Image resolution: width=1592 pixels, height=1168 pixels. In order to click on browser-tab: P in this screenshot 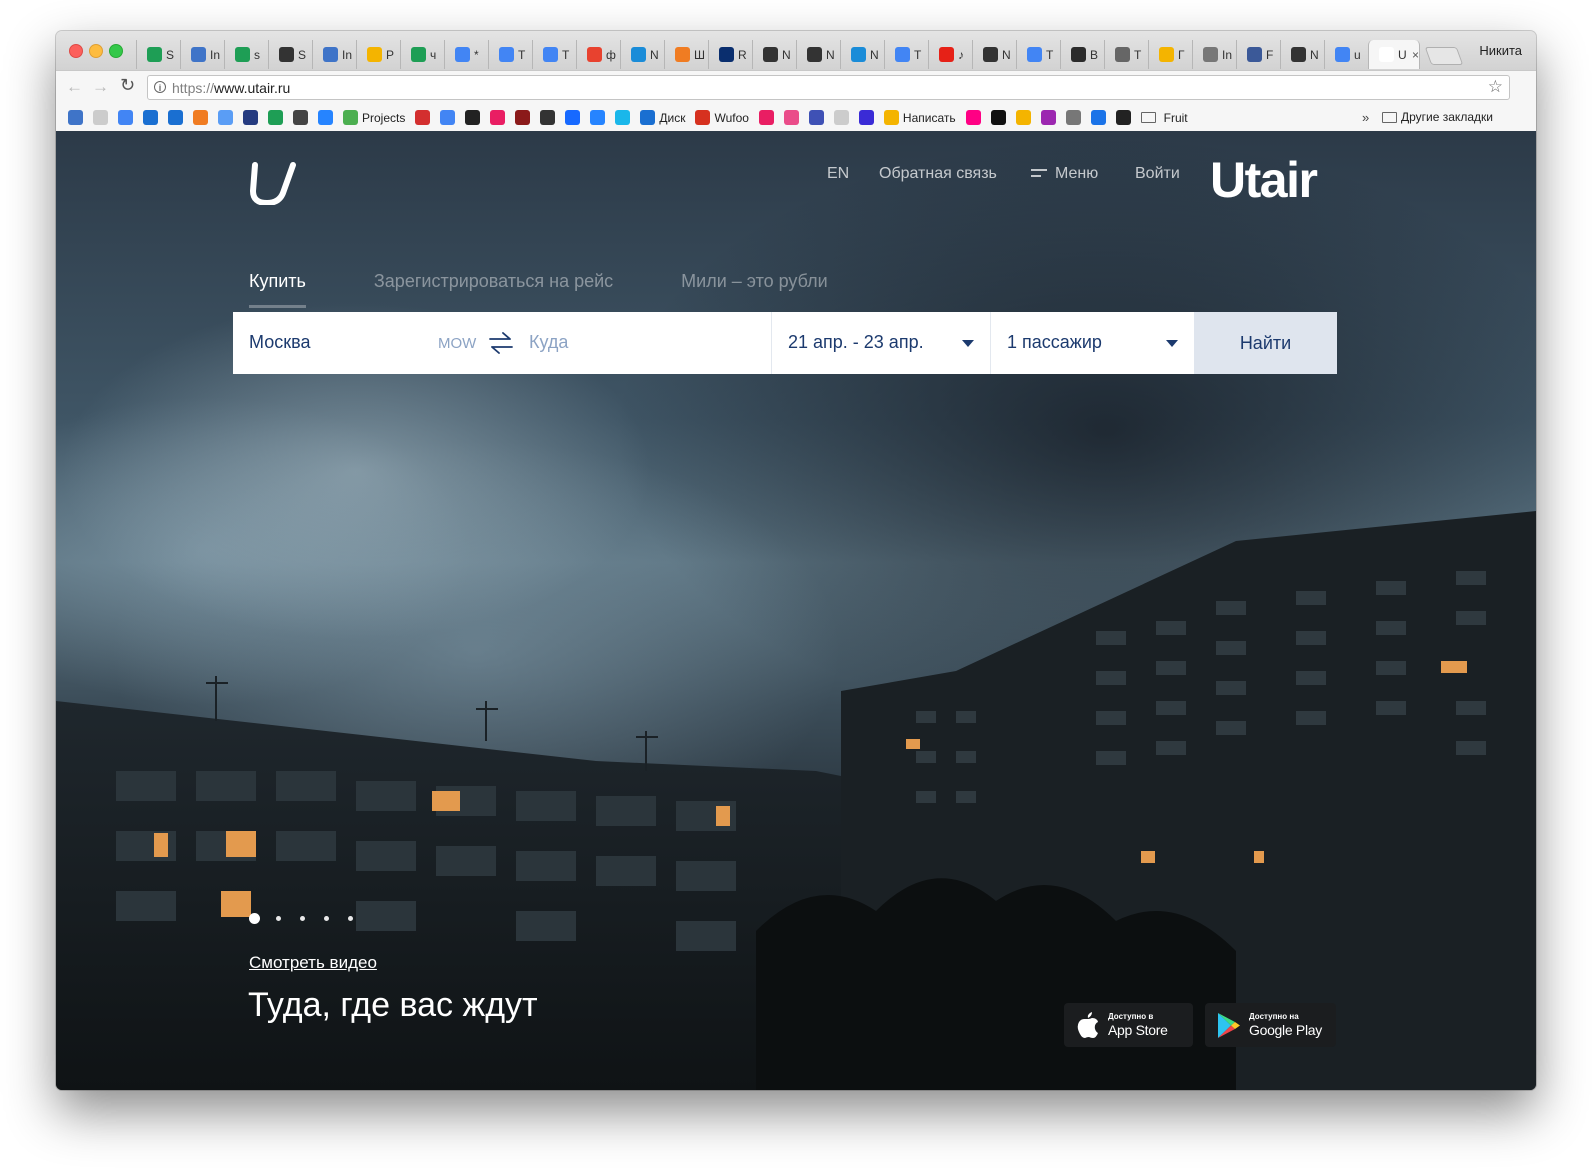, I will do `click(378, 54)`.